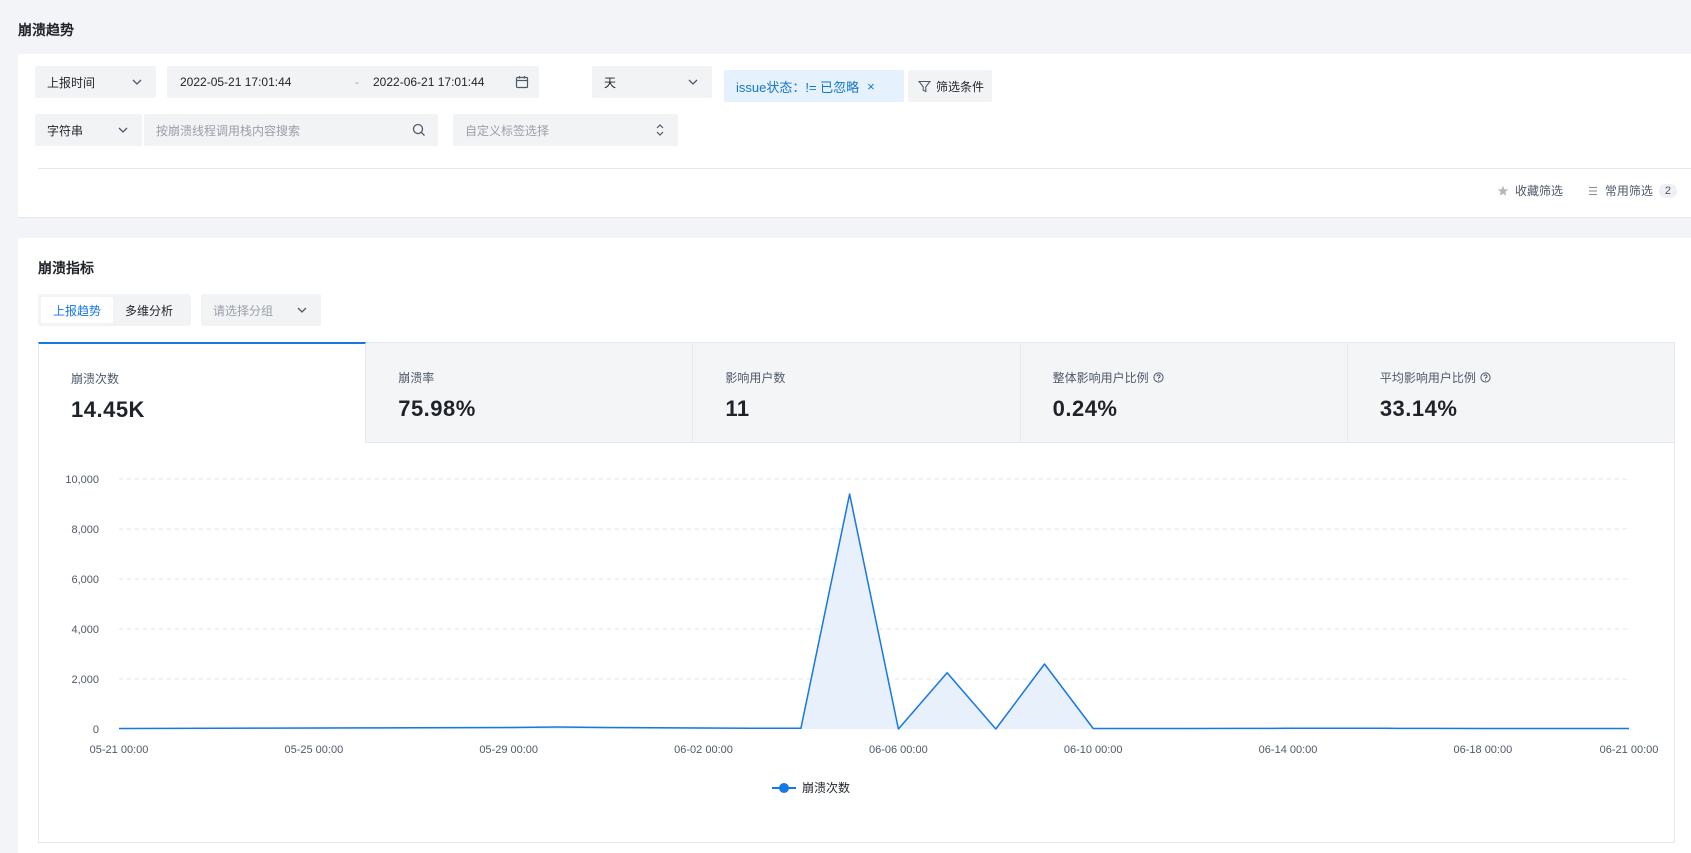  I want to click on tab-multi-dim-analysis: 多维分析, so click(149, 310).